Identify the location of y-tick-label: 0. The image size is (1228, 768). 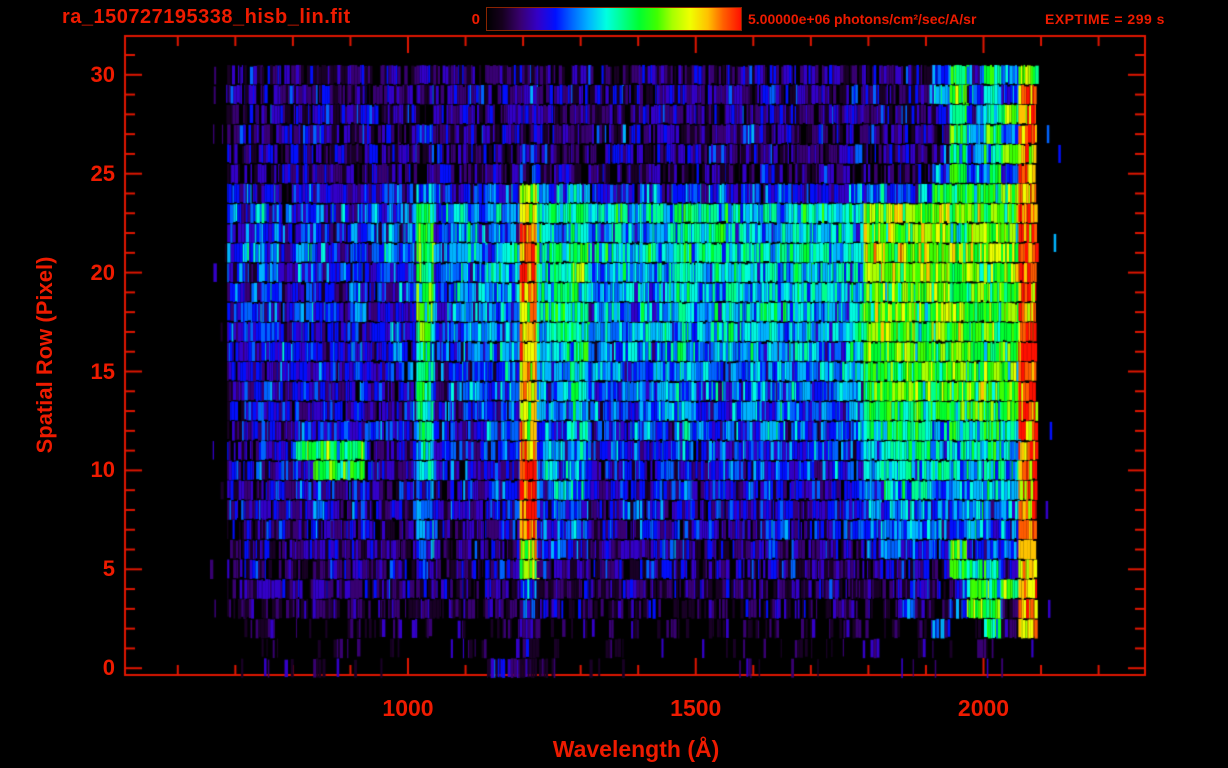
(108, 668).